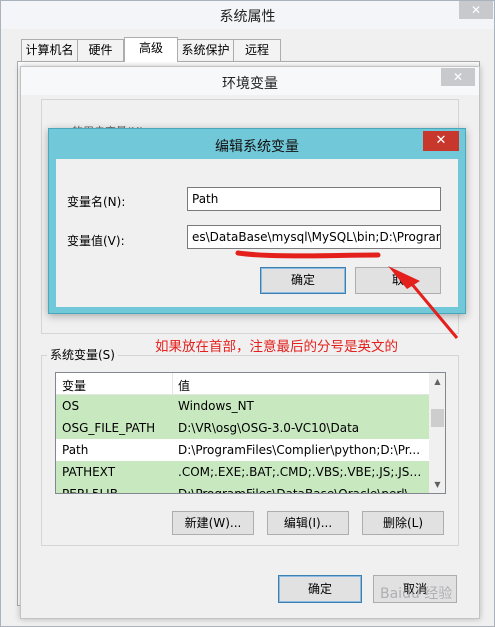 This screenshot has width=495, height=627. What do you see at coordinates (151, 49) in the screenshot?
I see `tab-advanced: 高级` at bounding box center [151, 49].